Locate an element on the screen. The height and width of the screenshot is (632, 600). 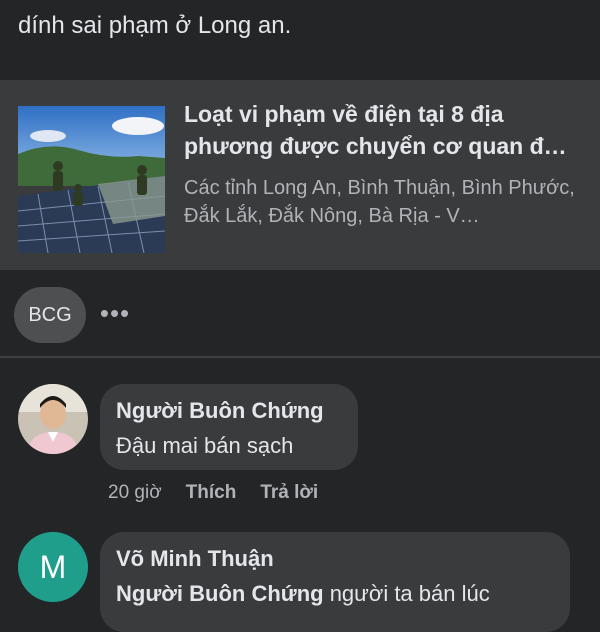
bcg-avatar-chip: BCG is located at coordinates (50, 315).